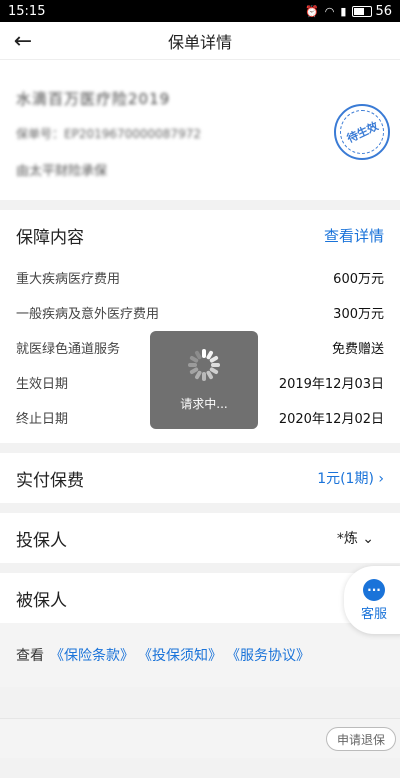 The image size is (400, 778). I want to click on coverage-label: 就医绿色通道服务, so click(68, 349).